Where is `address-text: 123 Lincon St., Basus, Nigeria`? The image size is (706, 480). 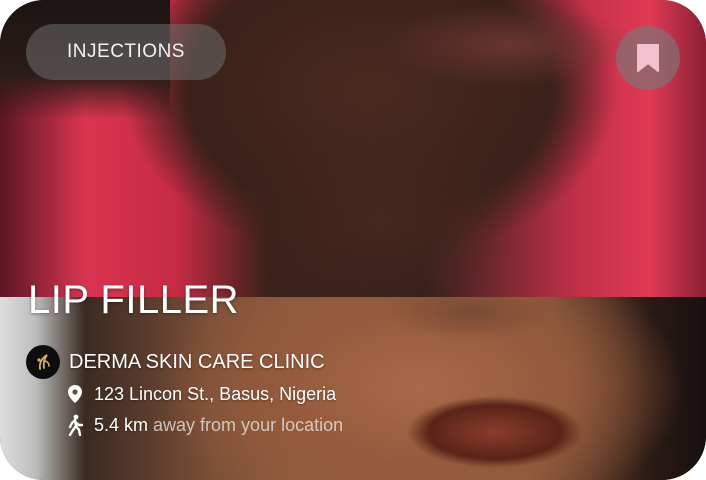
address-text: 123 Lincon St., Basus, Nigeria is located at coordinates (215, 393).